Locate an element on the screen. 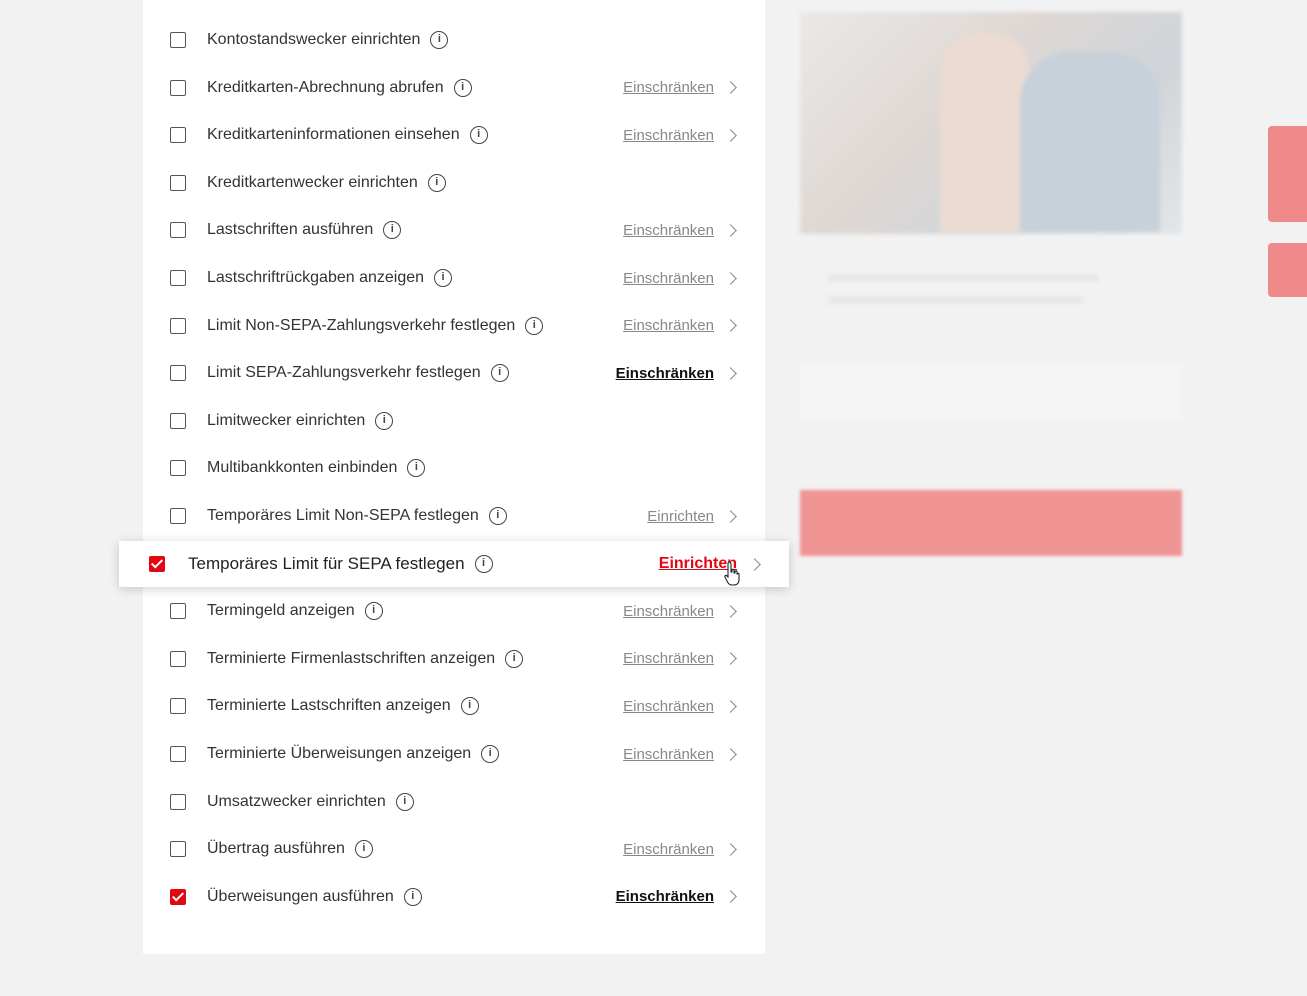 This screenshot has height=996, width=1307. permission-label: Kreditkarten-Abrechnung abrufen i is located at coordinates (339, 87).